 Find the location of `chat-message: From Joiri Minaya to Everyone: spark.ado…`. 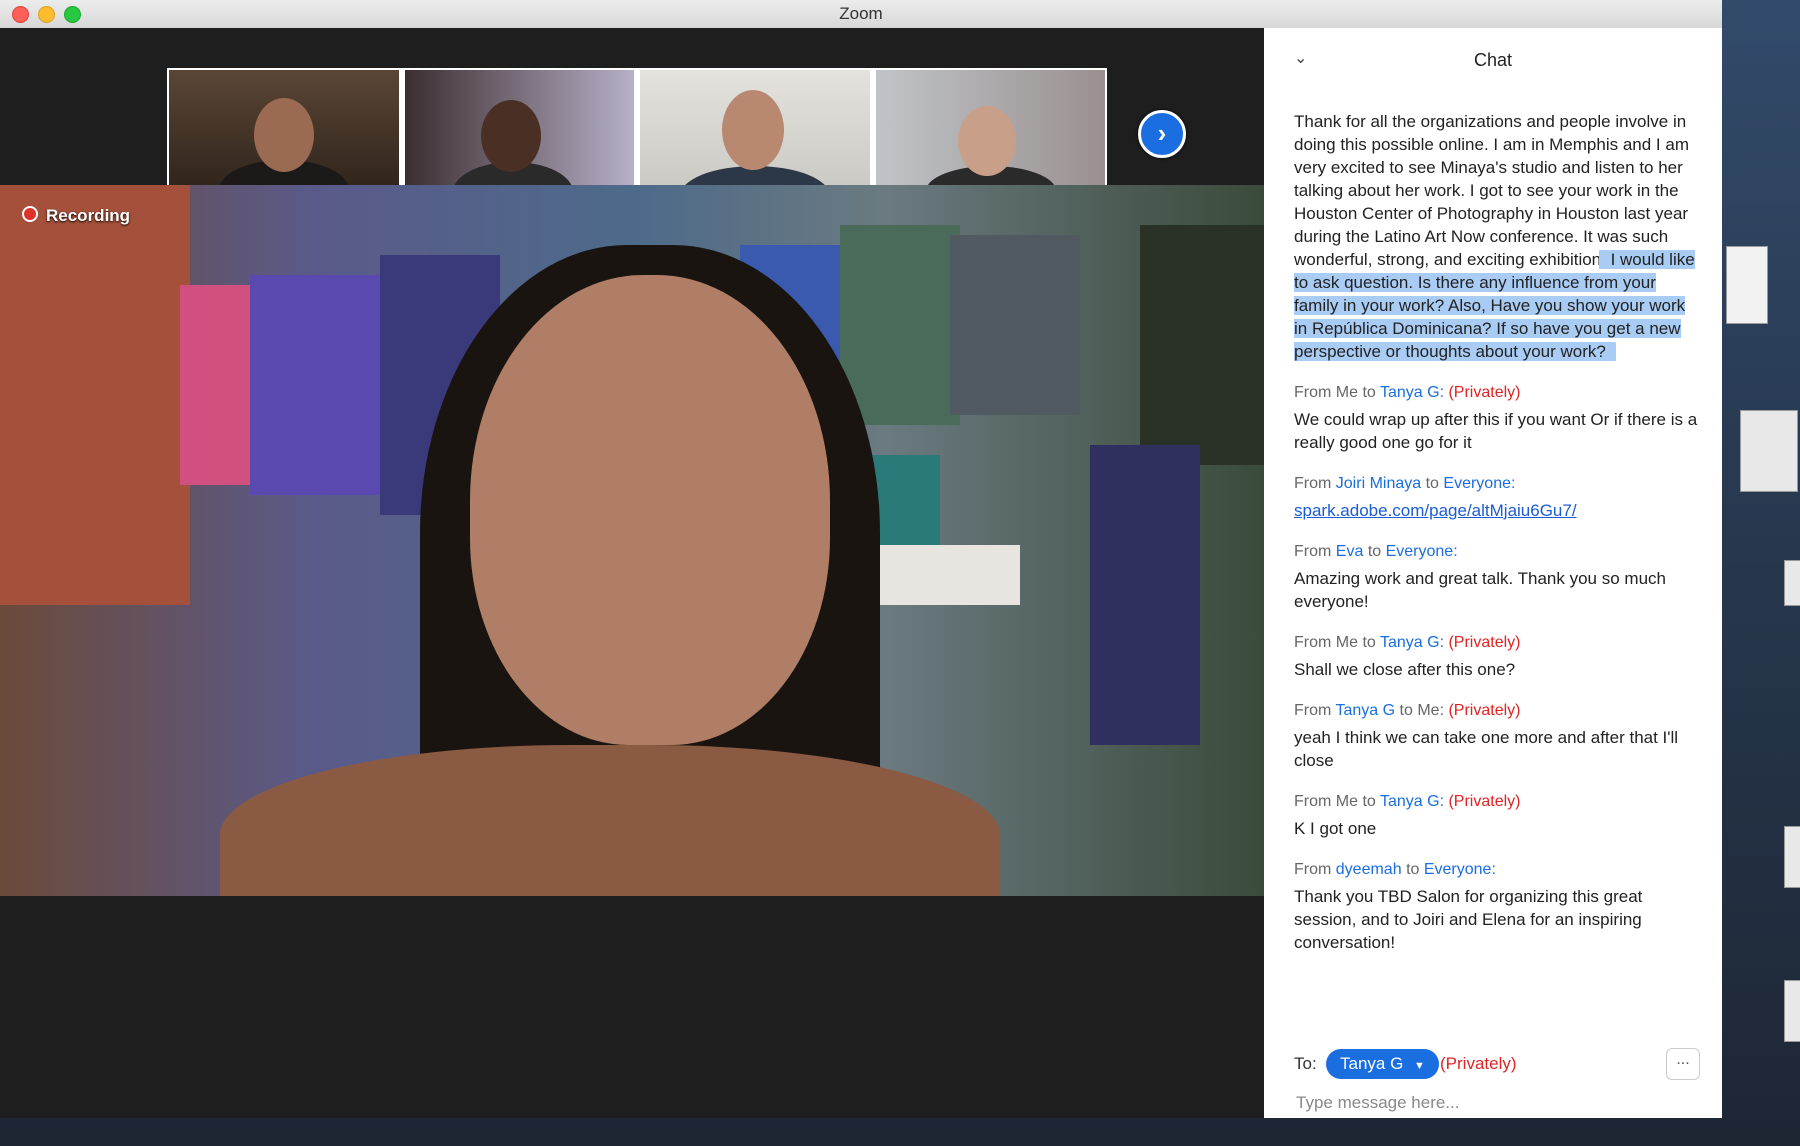

chat-message: From Joiri Minaya to Everyone: spark.ado… is located at coordinates (1497, 497).